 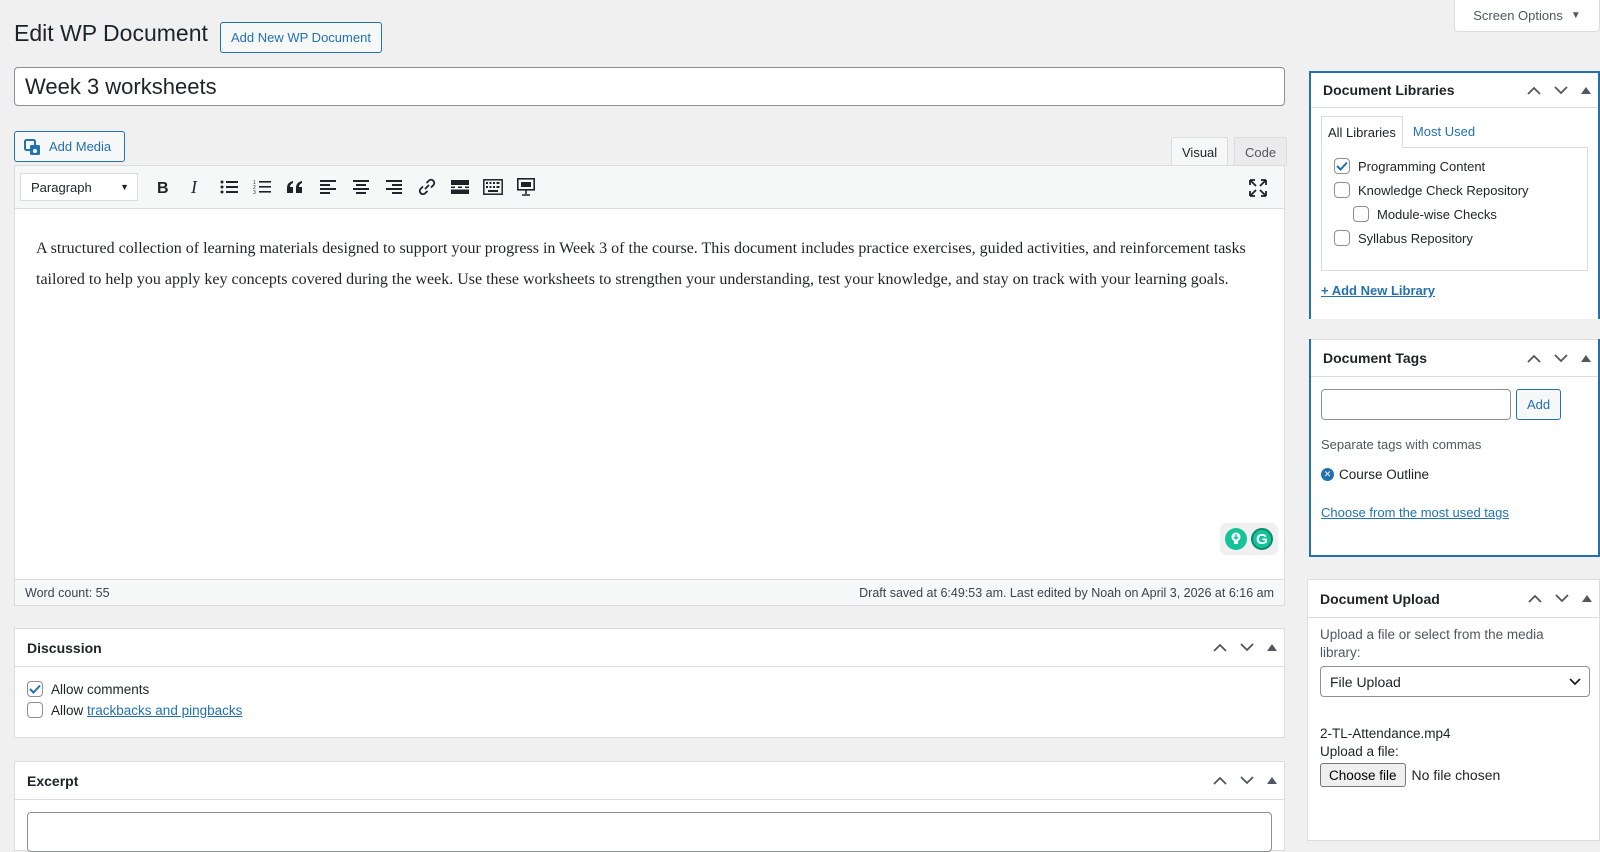 I want to click on align-right-button, so click(x=393, y=187).